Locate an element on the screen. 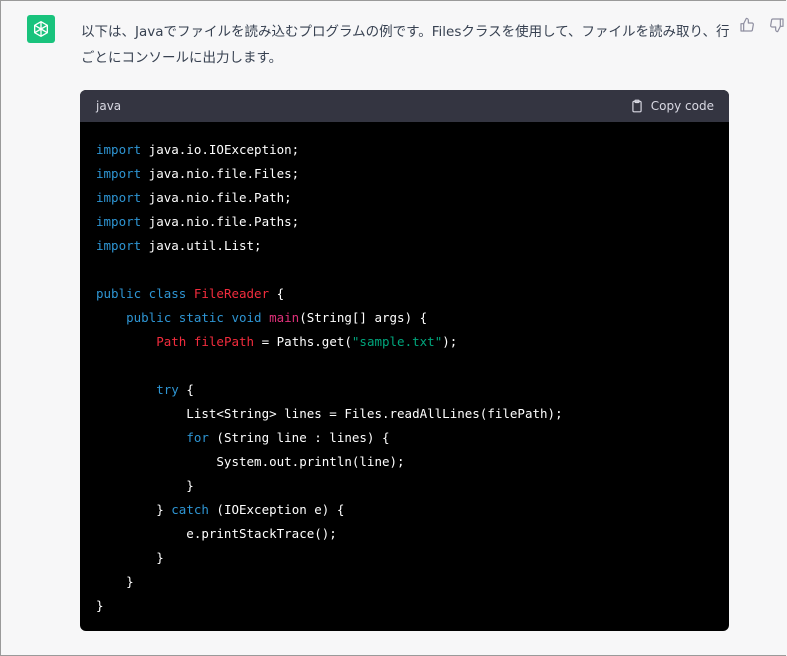 This screenshot has width=787, height=656. code-block-header: java Copy code is located at coordinates (404, 106).